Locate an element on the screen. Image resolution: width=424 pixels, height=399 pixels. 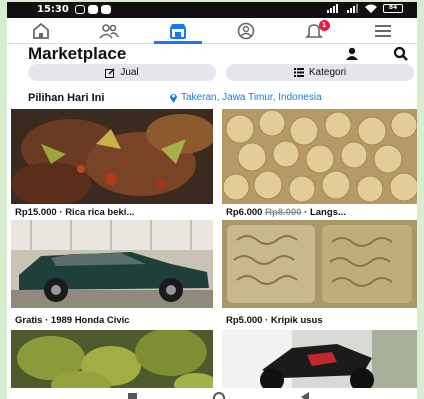
listing-price: Rp6.000 is located at coordinates (244, 212).